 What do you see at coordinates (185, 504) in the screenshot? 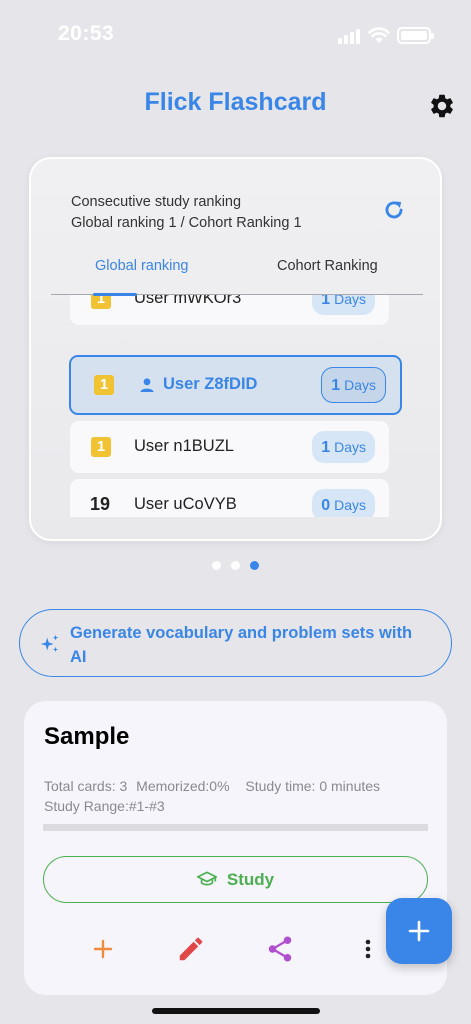
I see `ranking-user-name: User uCoVYB` at bounding box center [185, 504].